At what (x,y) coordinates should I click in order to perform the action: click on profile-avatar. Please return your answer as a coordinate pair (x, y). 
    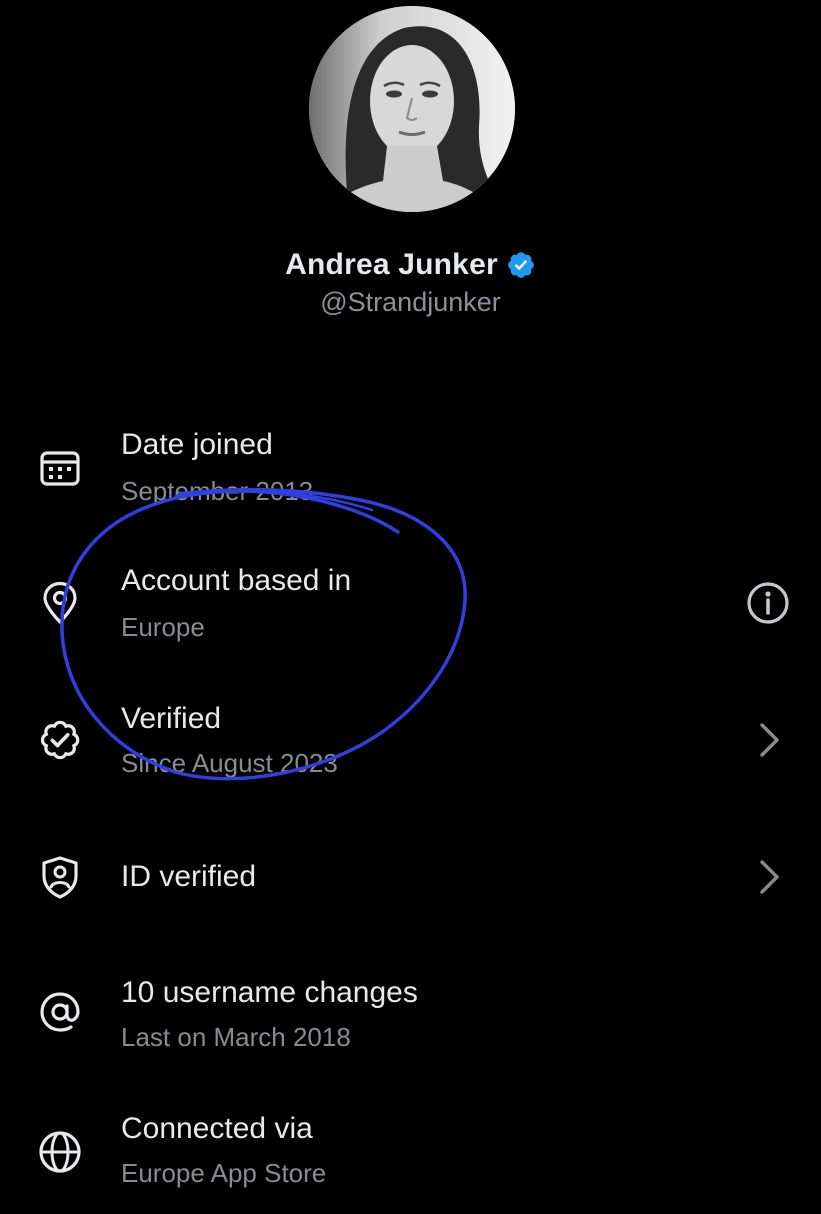
    Looking at the image, I should click on (412, 109).